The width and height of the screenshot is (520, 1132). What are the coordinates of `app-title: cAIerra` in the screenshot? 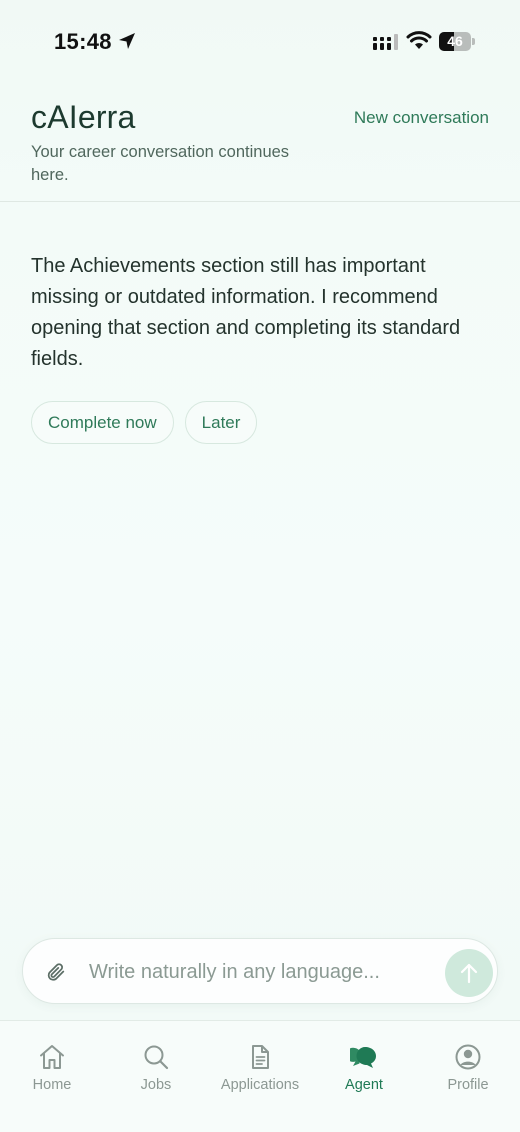 It's located at (83, 117).